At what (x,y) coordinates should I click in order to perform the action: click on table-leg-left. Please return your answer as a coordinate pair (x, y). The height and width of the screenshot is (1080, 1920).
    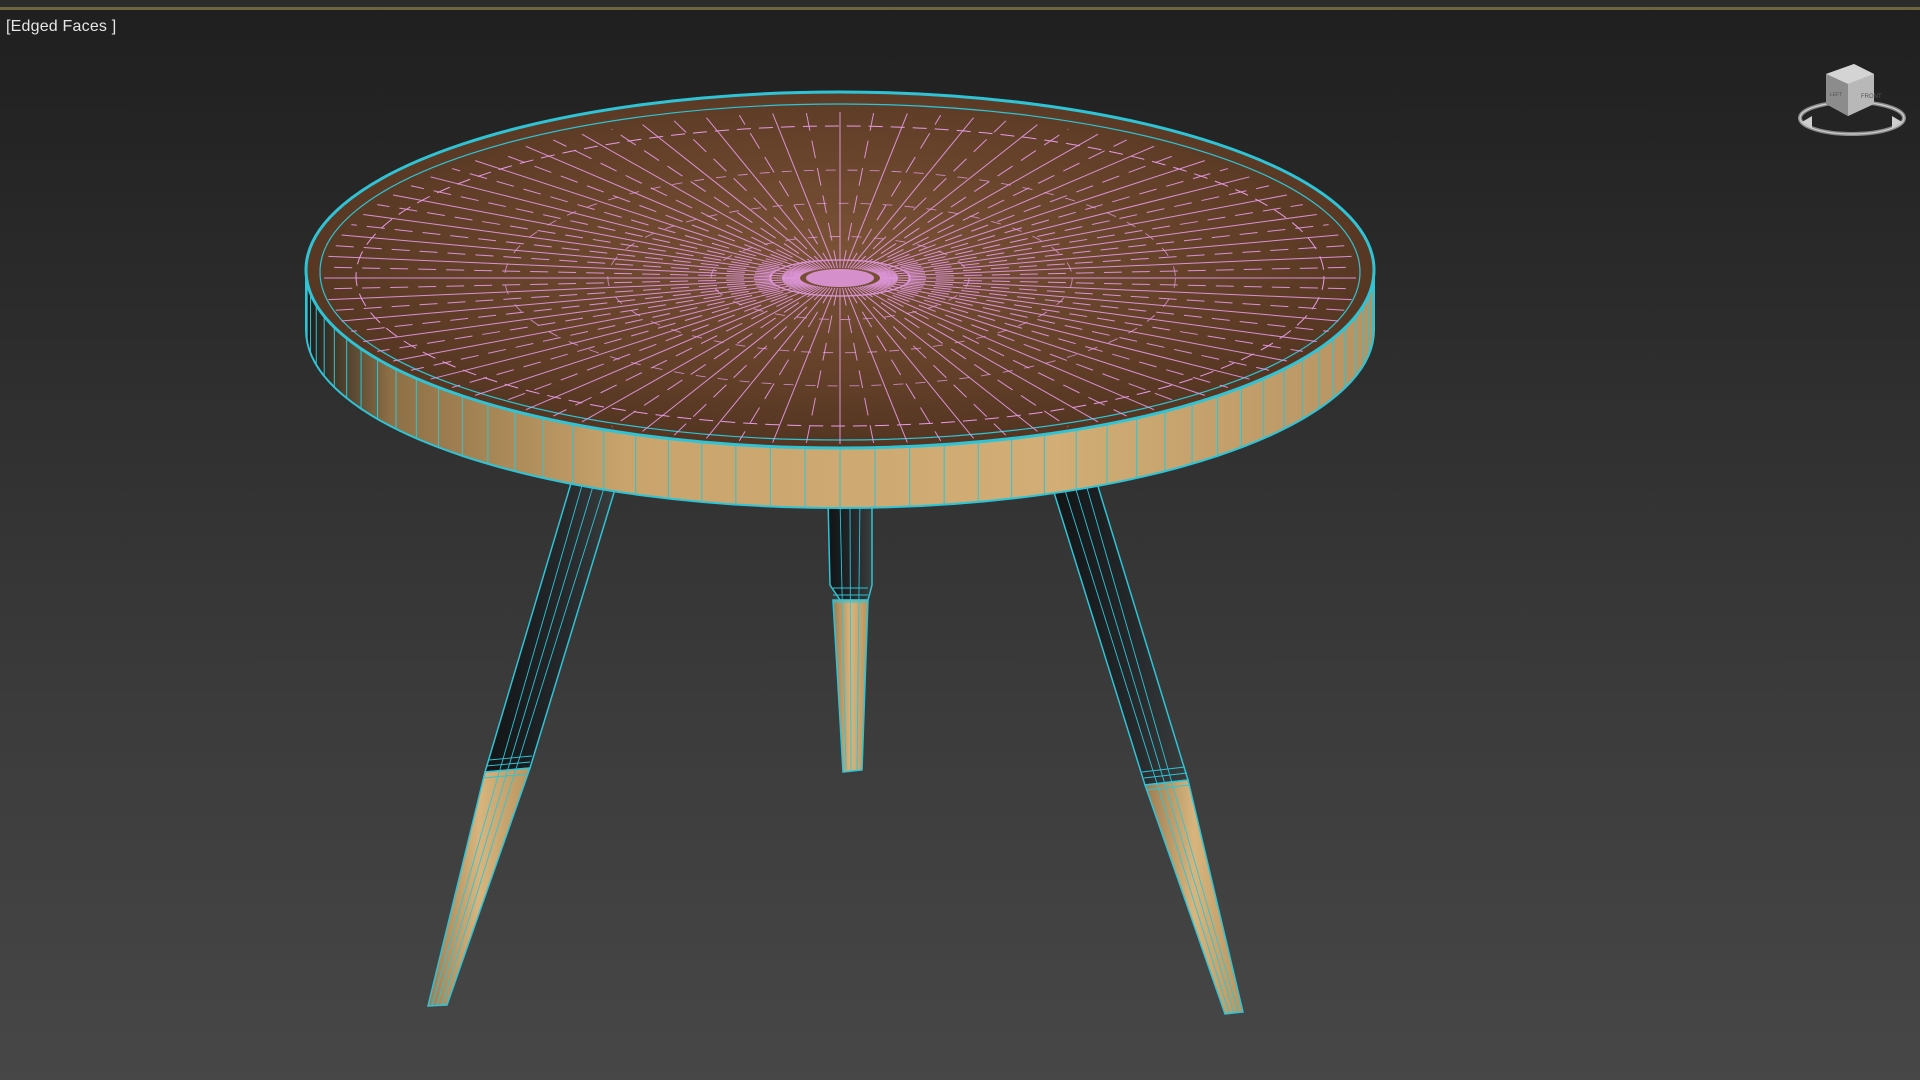
    Looking at the image, I should click on (522, 743).